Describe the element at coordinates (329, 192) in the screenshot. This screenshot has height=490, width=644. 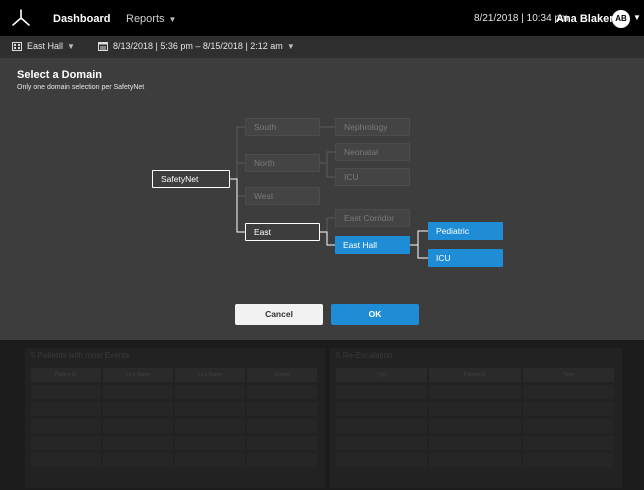
I see `domain-tree-connectors` at that location.